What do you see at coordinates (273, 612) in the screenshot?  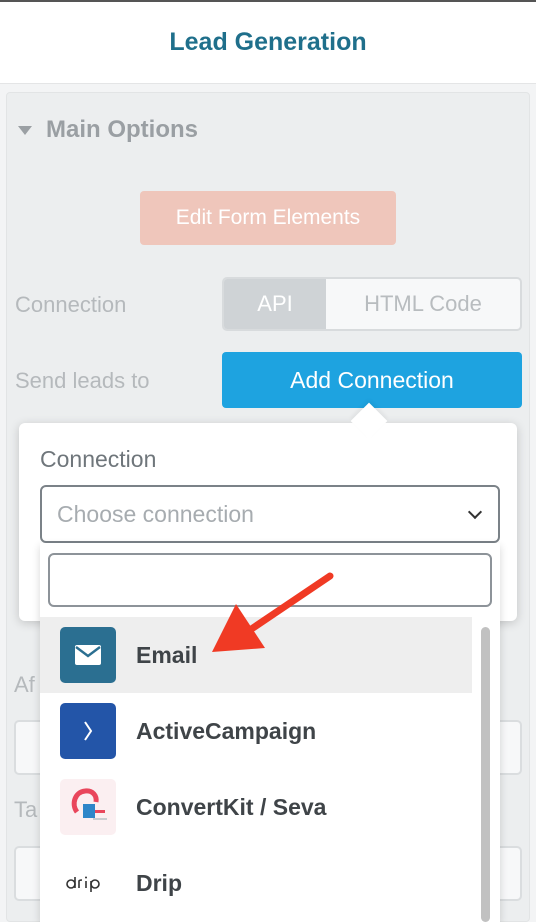 I see `annotation-arrow-icon` at bounding box center [273, 612].